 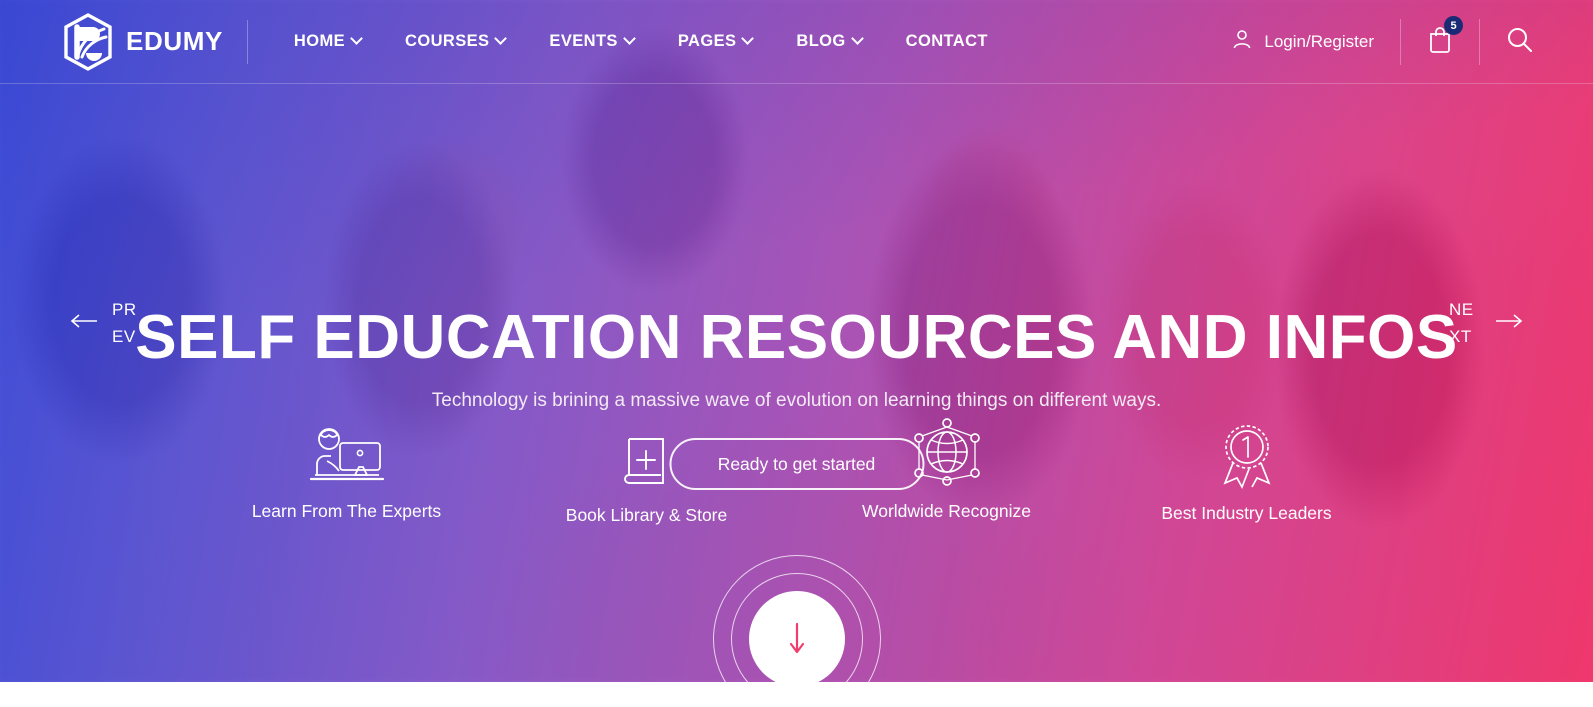 I want to click on brand-name: EDUMY, so click(x=174, y=41).